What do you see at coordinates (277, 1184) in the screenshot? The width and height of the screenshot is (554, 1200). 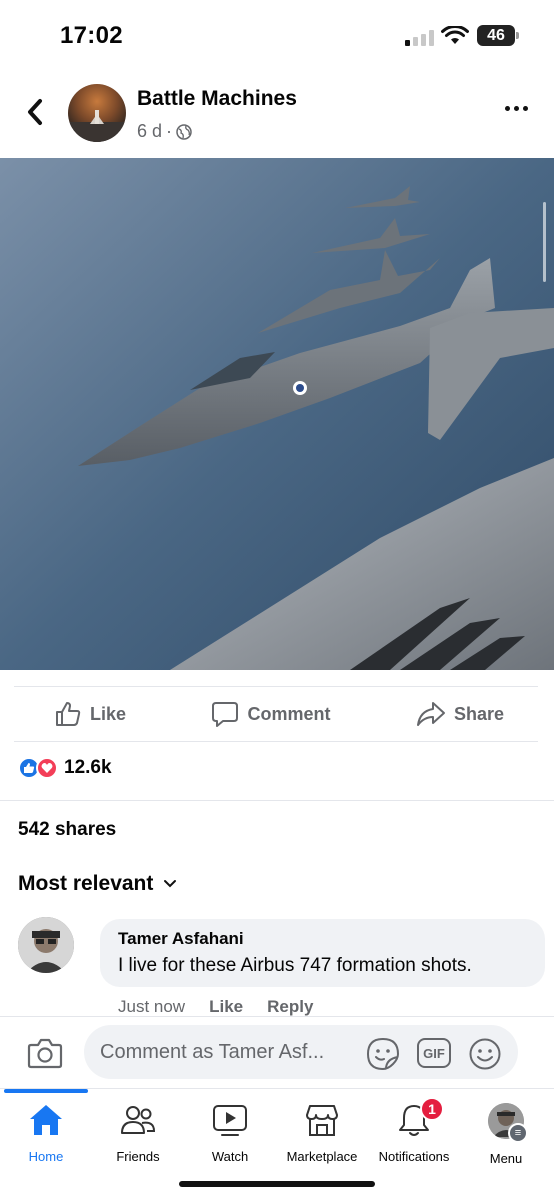 I see `home-indicator` at bounding box center [277, 1184].